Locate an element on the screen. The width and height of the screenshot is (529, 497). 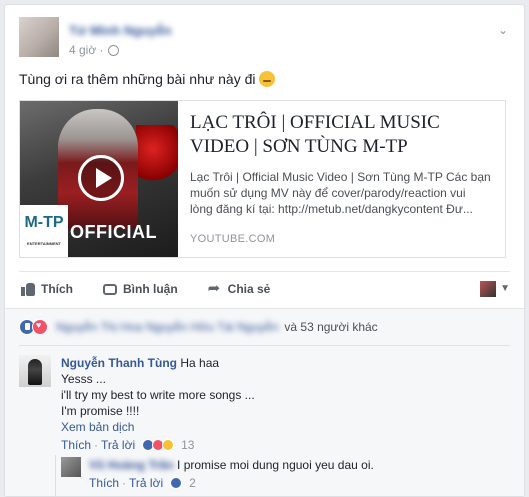
see-translation-link: Xem bản dịch is located at coordinates (158, 427).